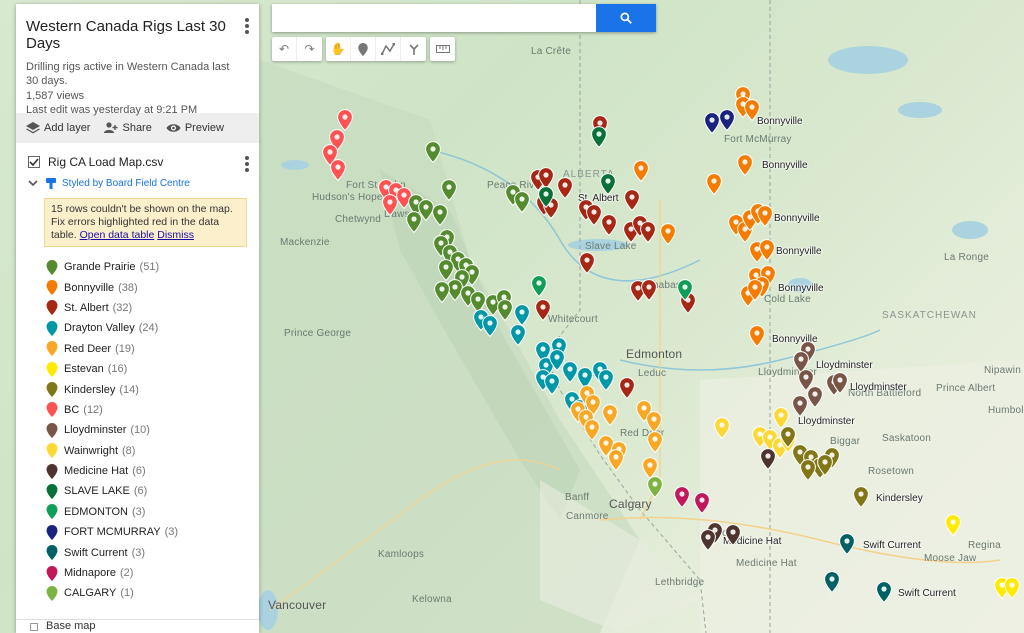 This screenshot has width=1024, height=633. I want to click on legend-item: FORT MCMURRAY (3), so click(152, 532).